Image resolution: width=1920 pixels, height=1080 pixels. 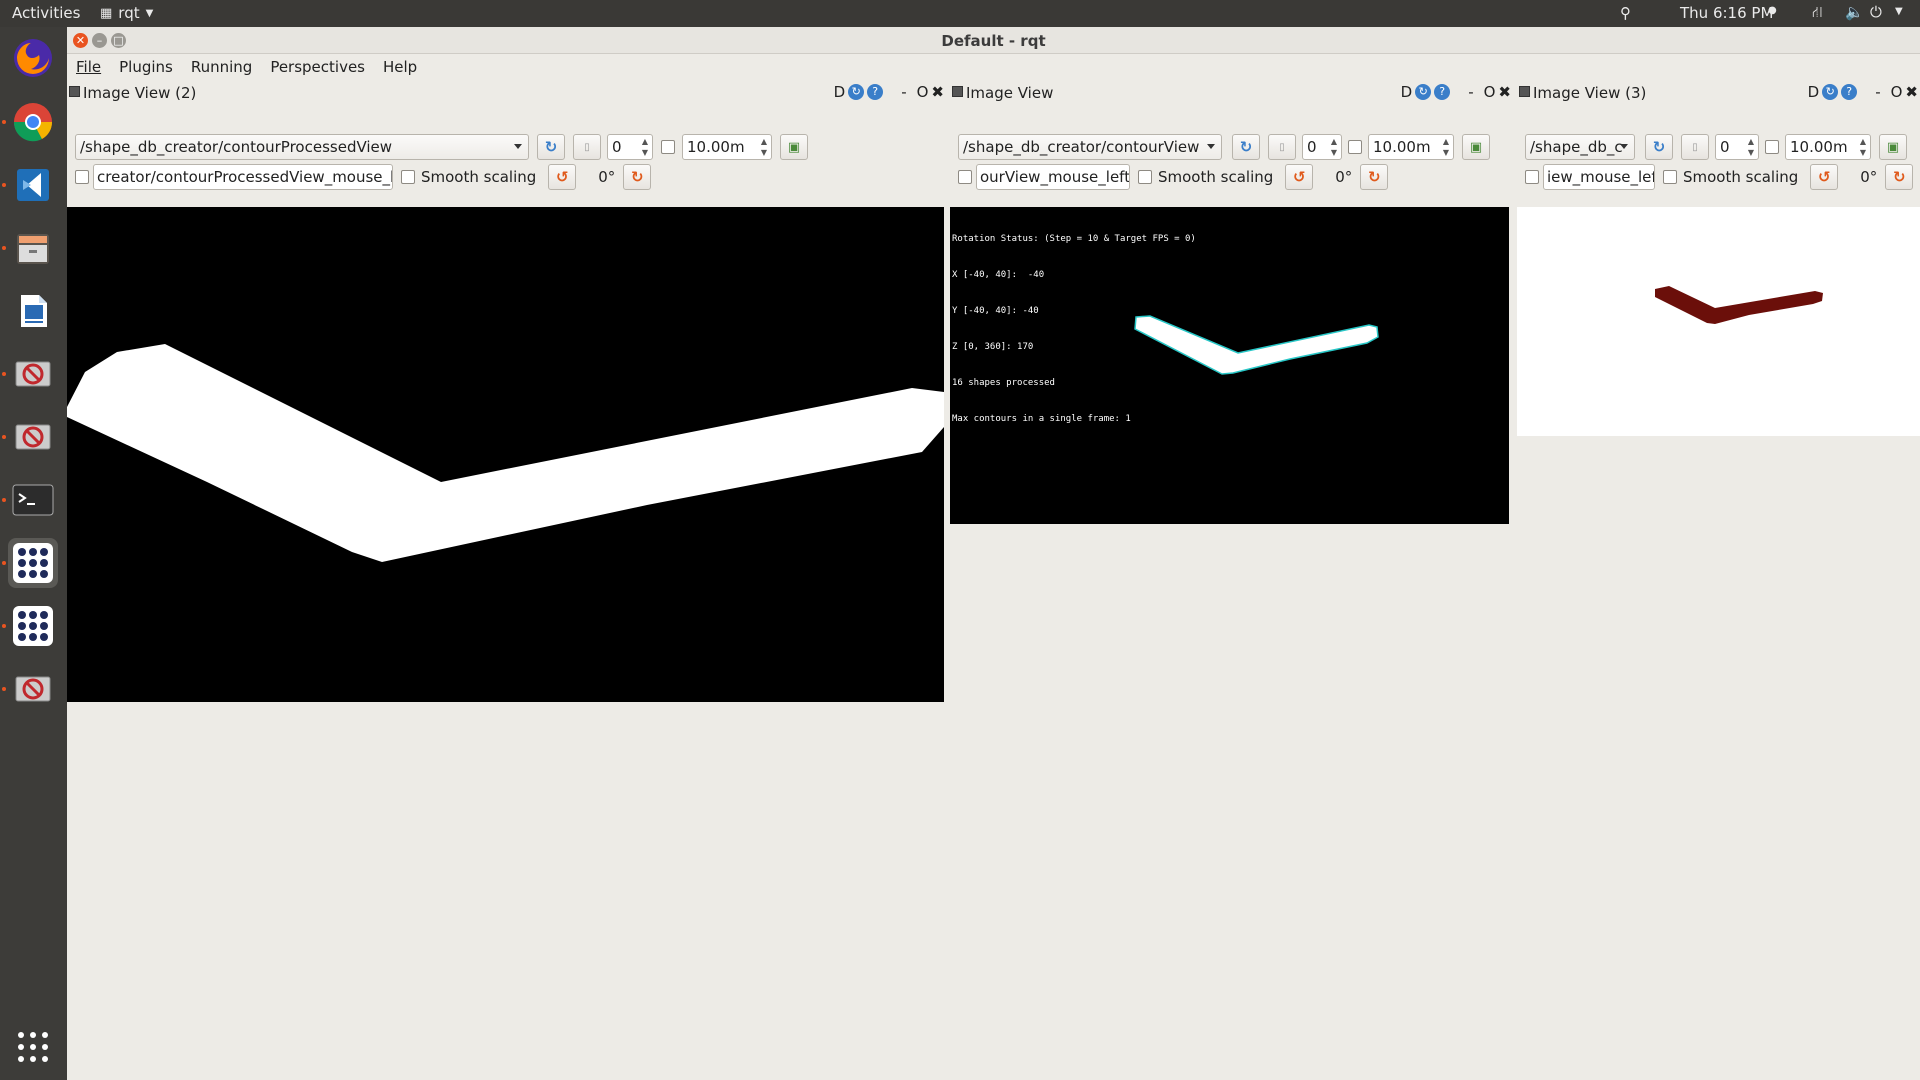 I want to click on clock: Thu 6:16 PM, so click(x=1726, y=13).